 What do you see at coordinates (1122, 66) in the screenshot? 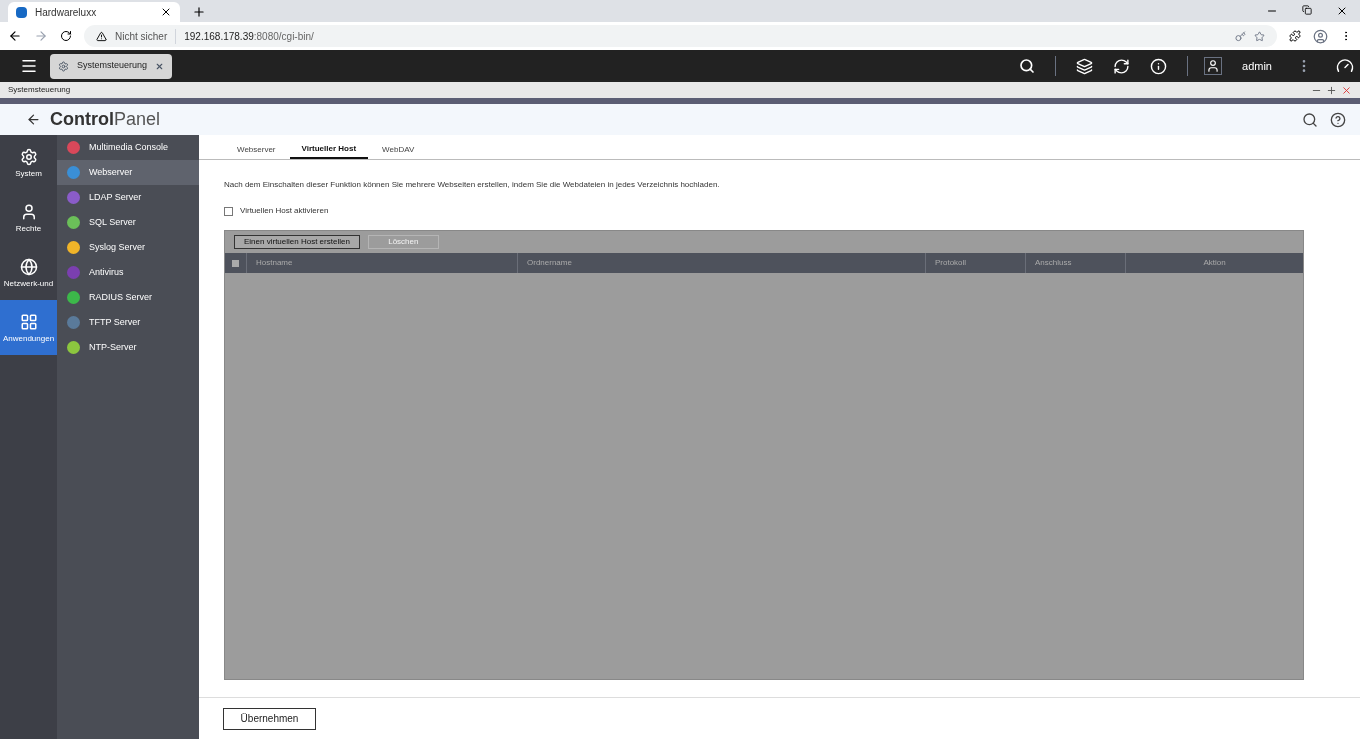
I see `sync-icon` at bounding box center [1122, 66].